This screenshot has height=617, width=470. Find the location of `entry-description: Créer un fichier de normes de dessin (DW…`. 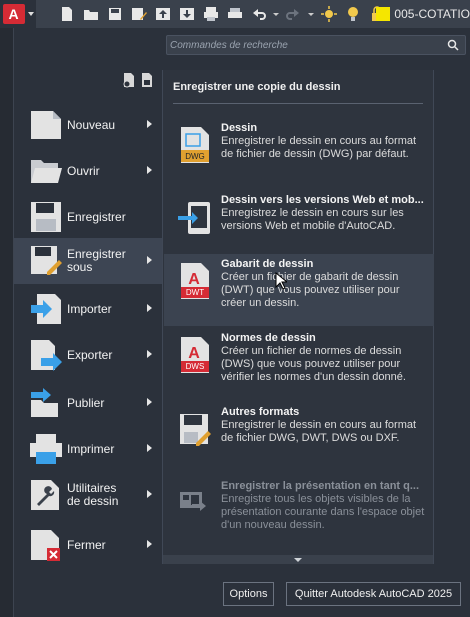

entry-description: Créer un fichier de normes de dessin (DW… is located at coordinates (313, 364).